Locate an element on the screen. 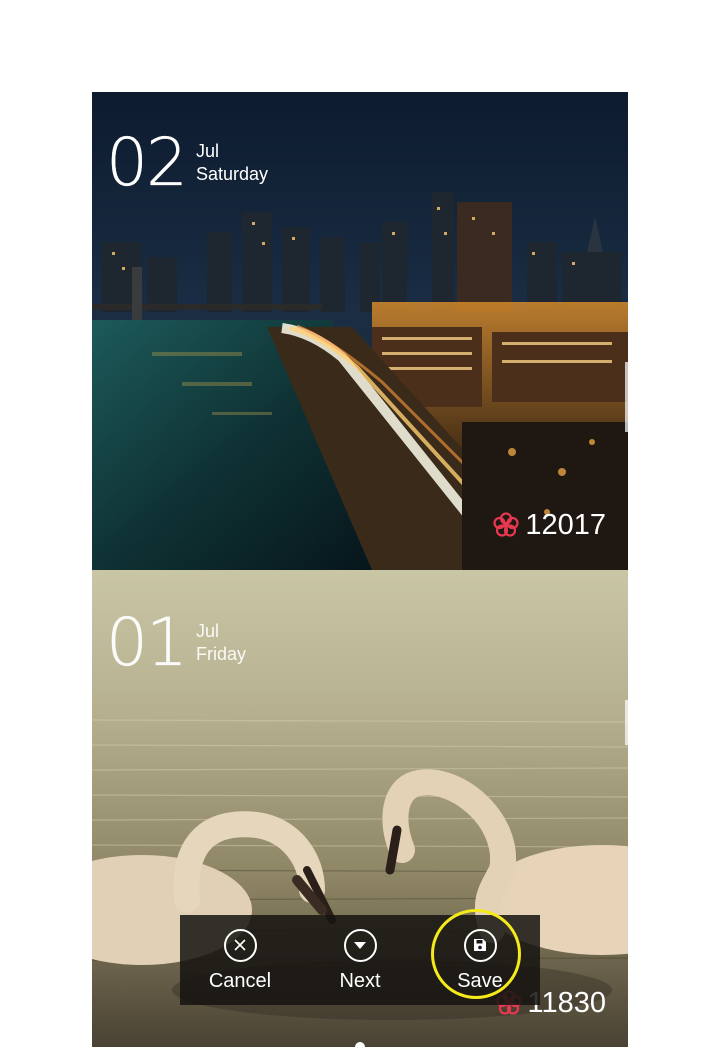 This screenshot has width=720, height=1052. like-counter: 12017 is located at coordinates (549, 525).